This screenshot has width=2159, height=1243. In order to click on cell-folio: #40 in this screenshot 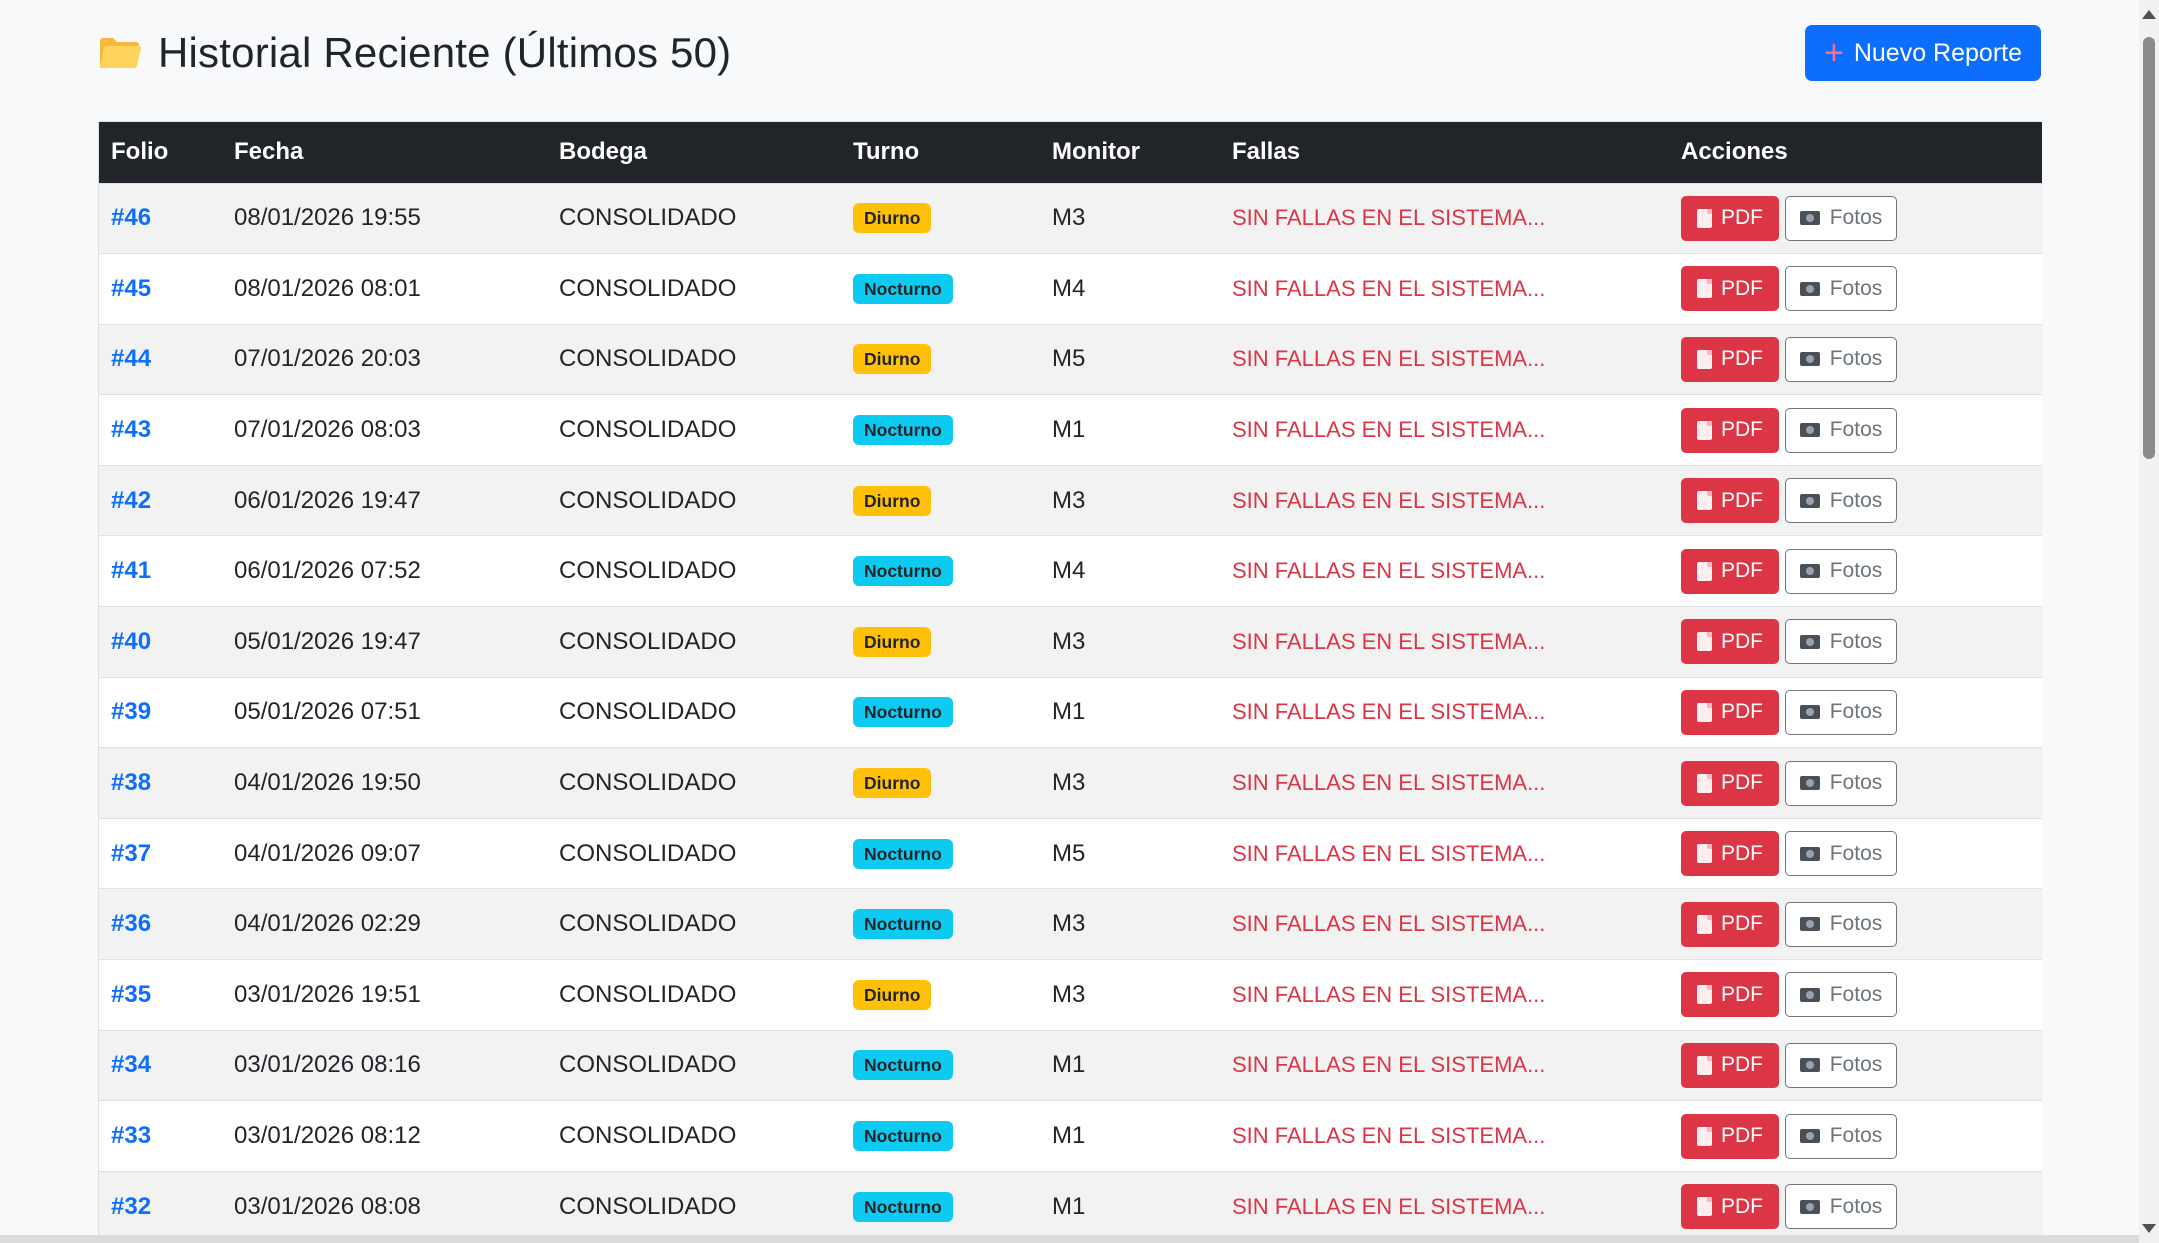, I will do `click(160, 642)`.